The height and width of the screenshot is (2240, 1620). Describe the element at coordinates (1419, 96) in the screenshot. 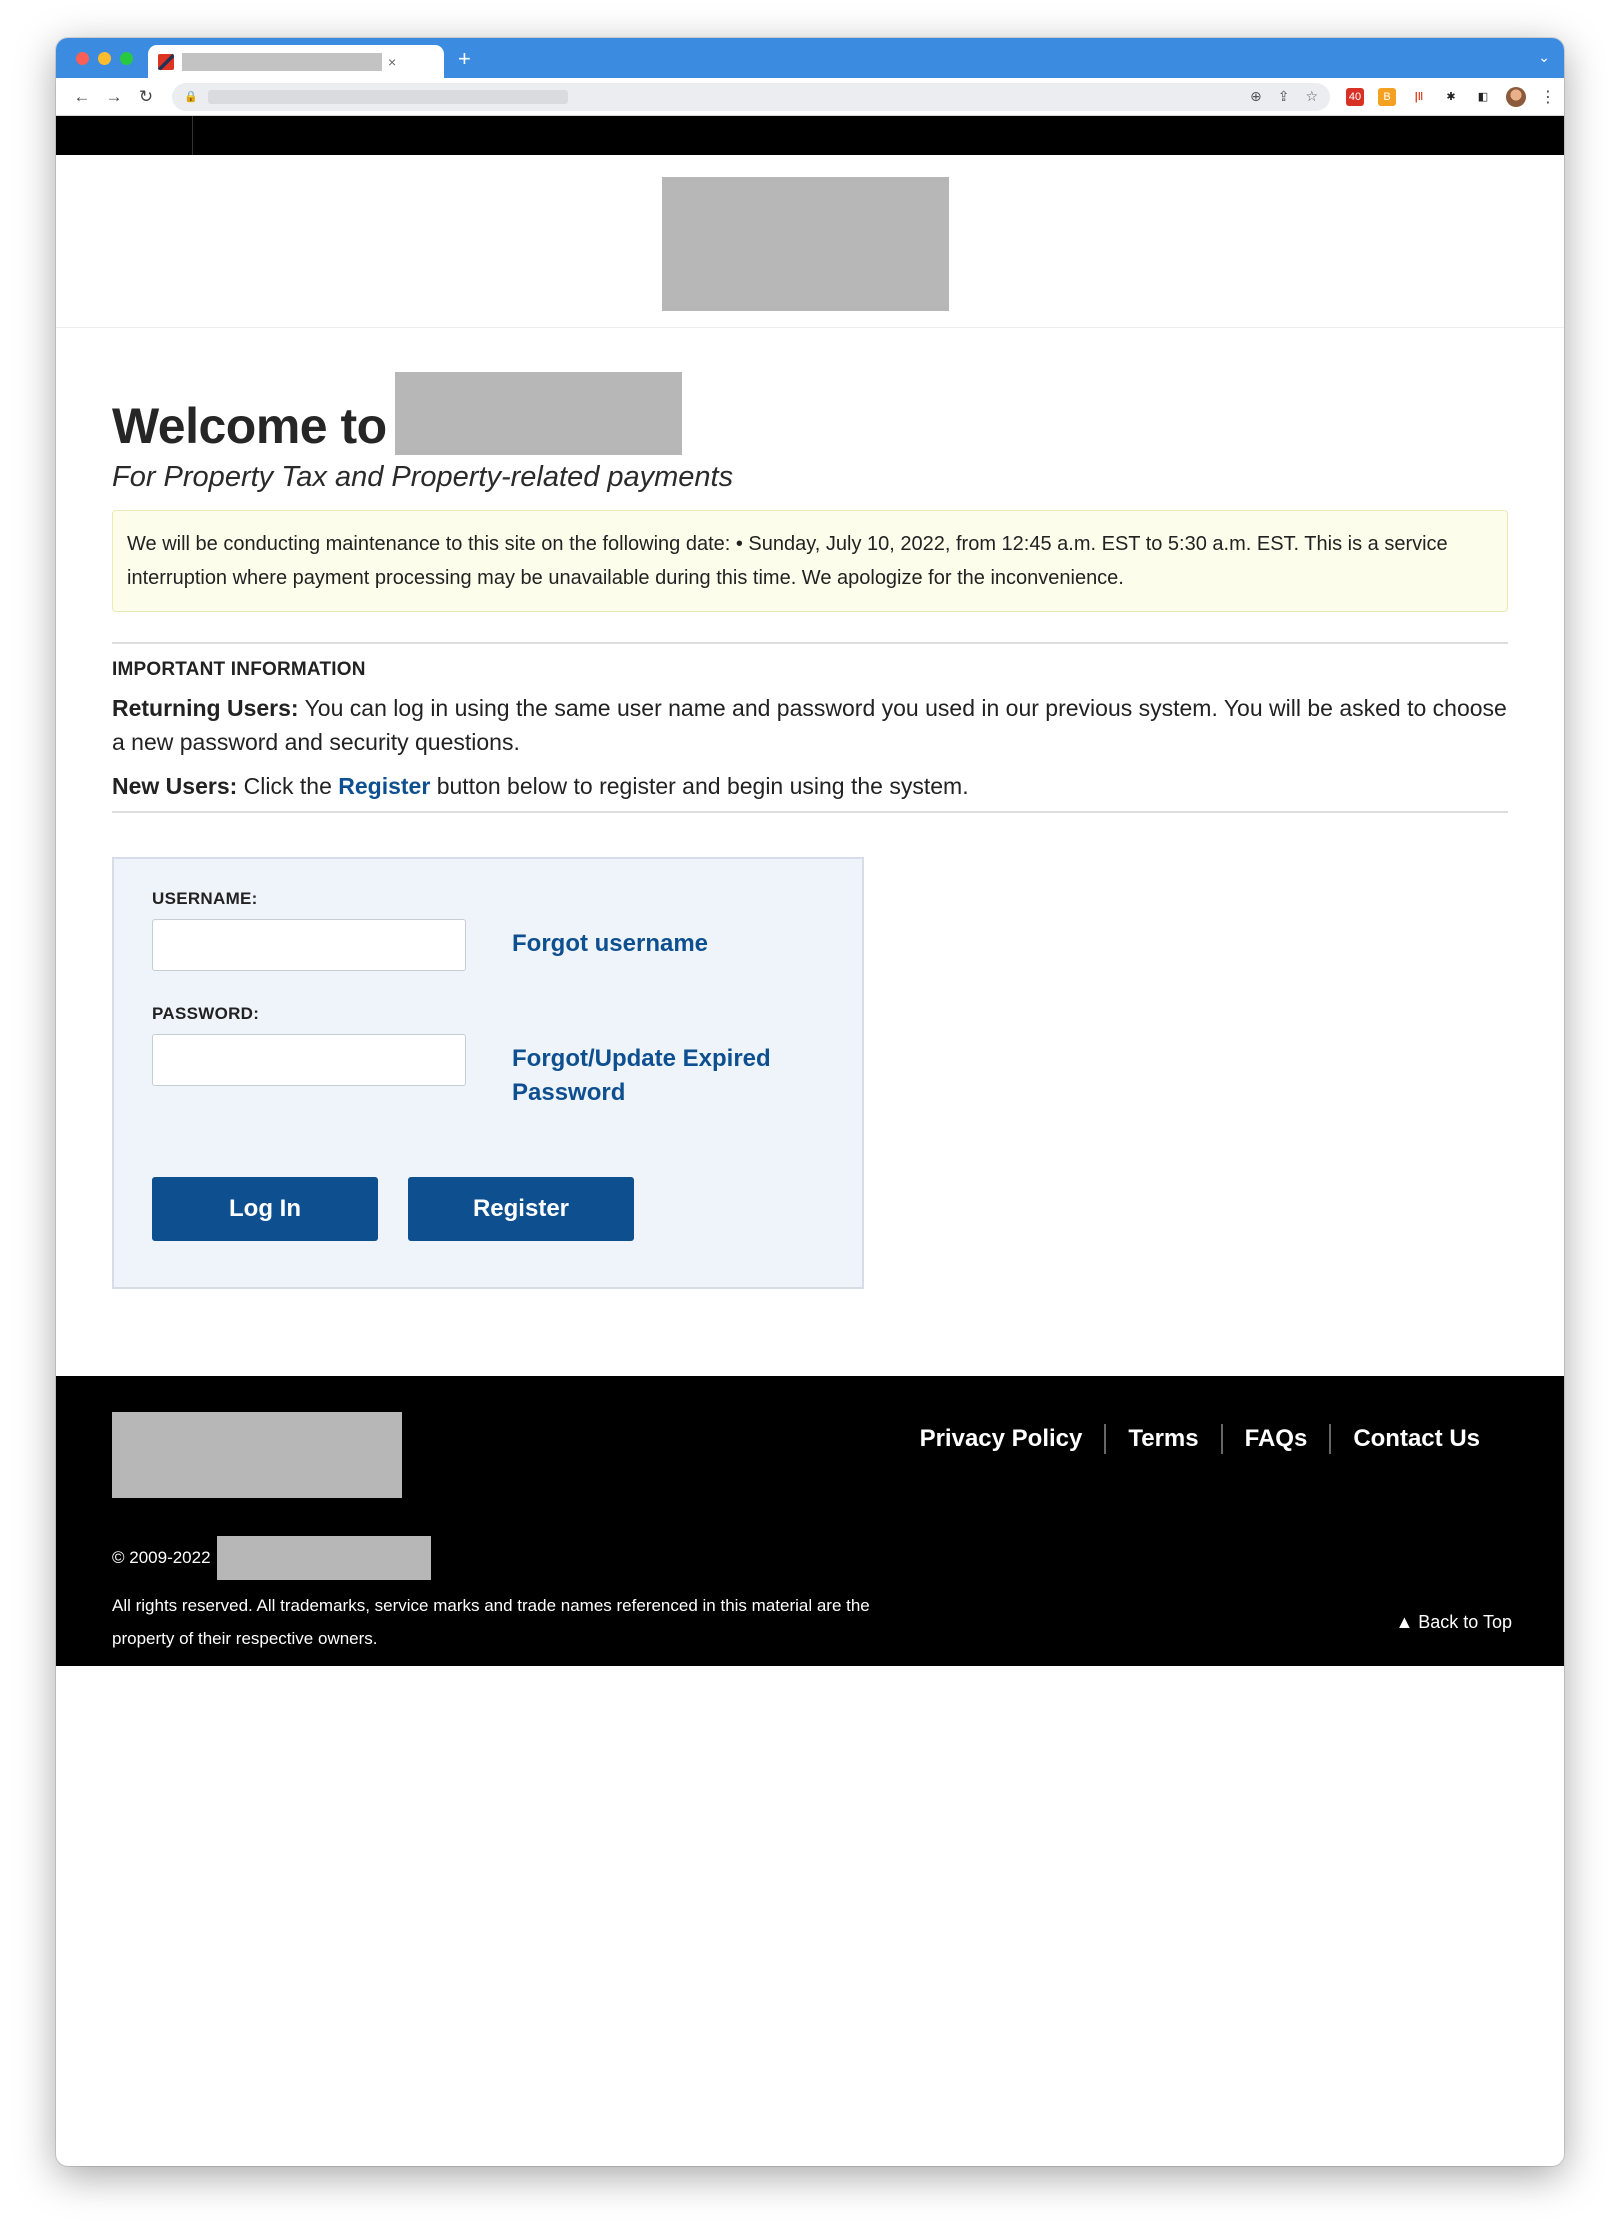

I see `red-extension-icon: |‖` at that location.